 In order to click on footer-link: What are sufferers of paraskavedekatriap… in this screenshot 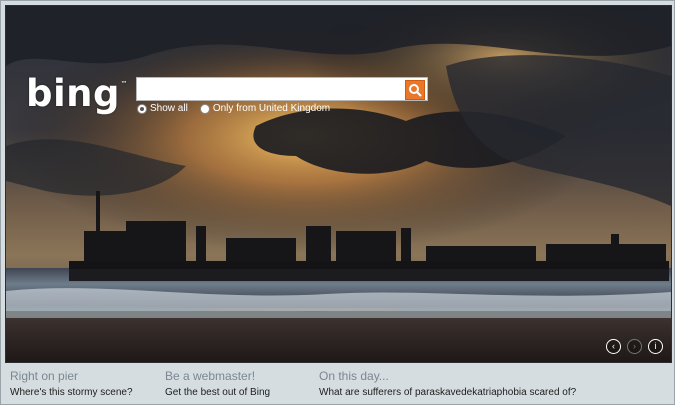, I will do `click(447, 392)`.